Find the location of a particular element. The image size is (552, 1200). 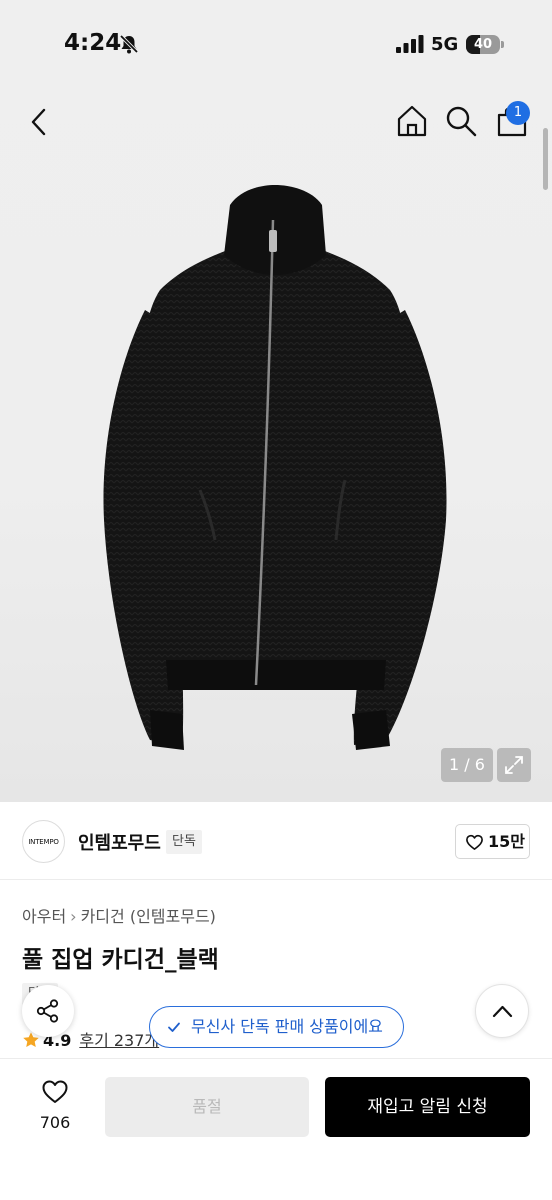

soldout-button: 품절 is located at coordinates (207, 1107).